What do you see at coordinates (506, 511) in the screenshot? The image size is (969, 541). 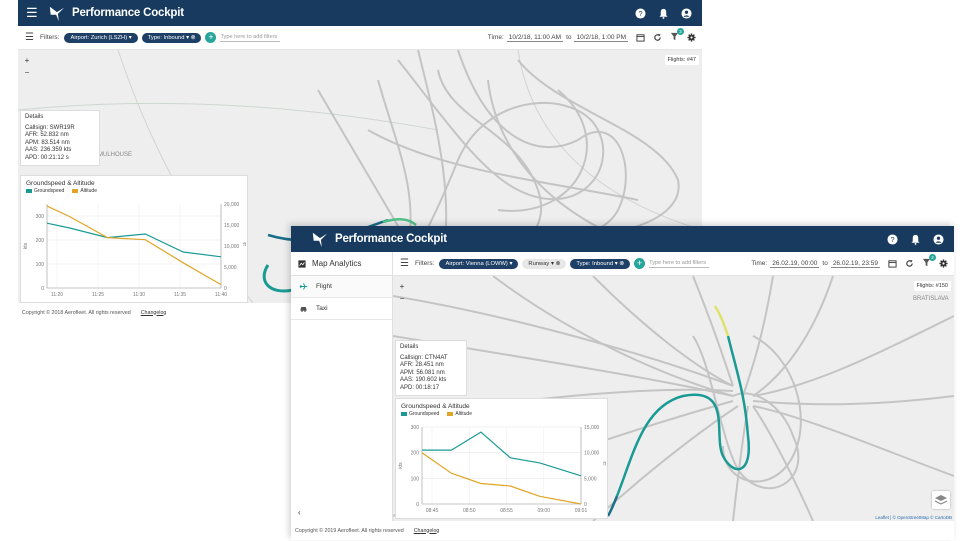 I see `x-tick-label: 08:55` at bounding box center [506, 511].